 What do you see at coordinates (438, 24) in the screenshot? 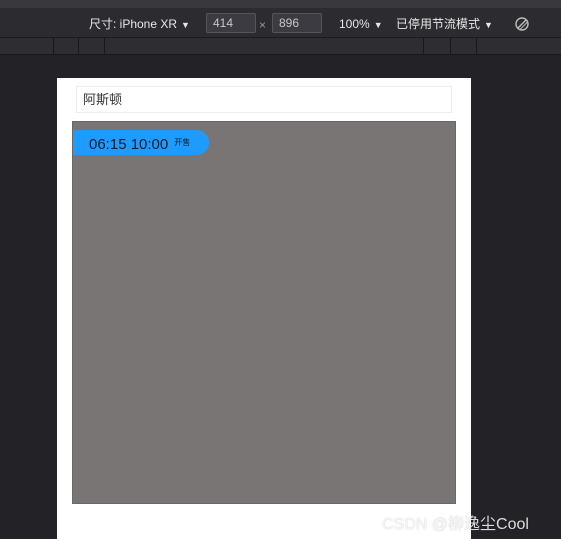
I see `throttle-label: 已停用节流模式` at bounding box center [438, 24].